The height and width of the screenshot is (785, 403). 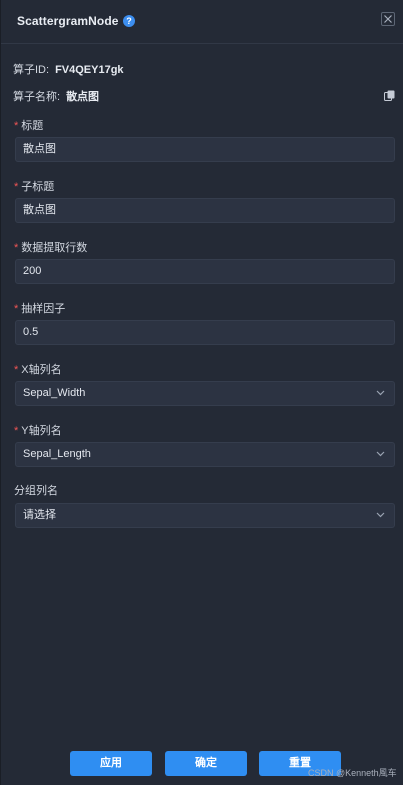 I want to click on field-label-text: Y轴列名, so click(x=41, y=431).